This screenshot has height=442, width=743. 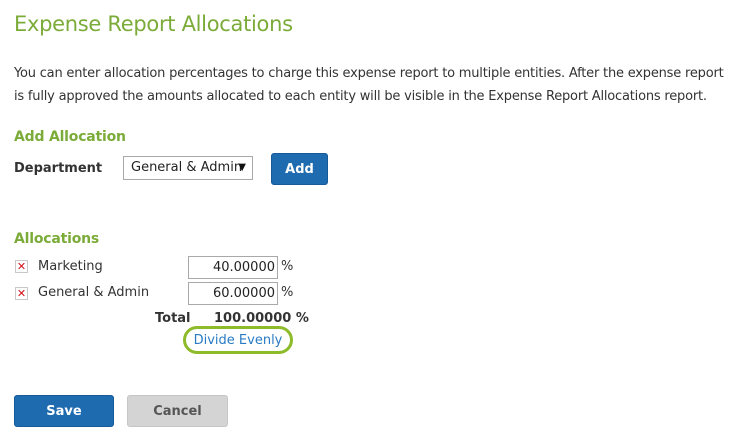 I want to click on allocation-percent-general-admin: 60.00000, so click(x=233, y=293).